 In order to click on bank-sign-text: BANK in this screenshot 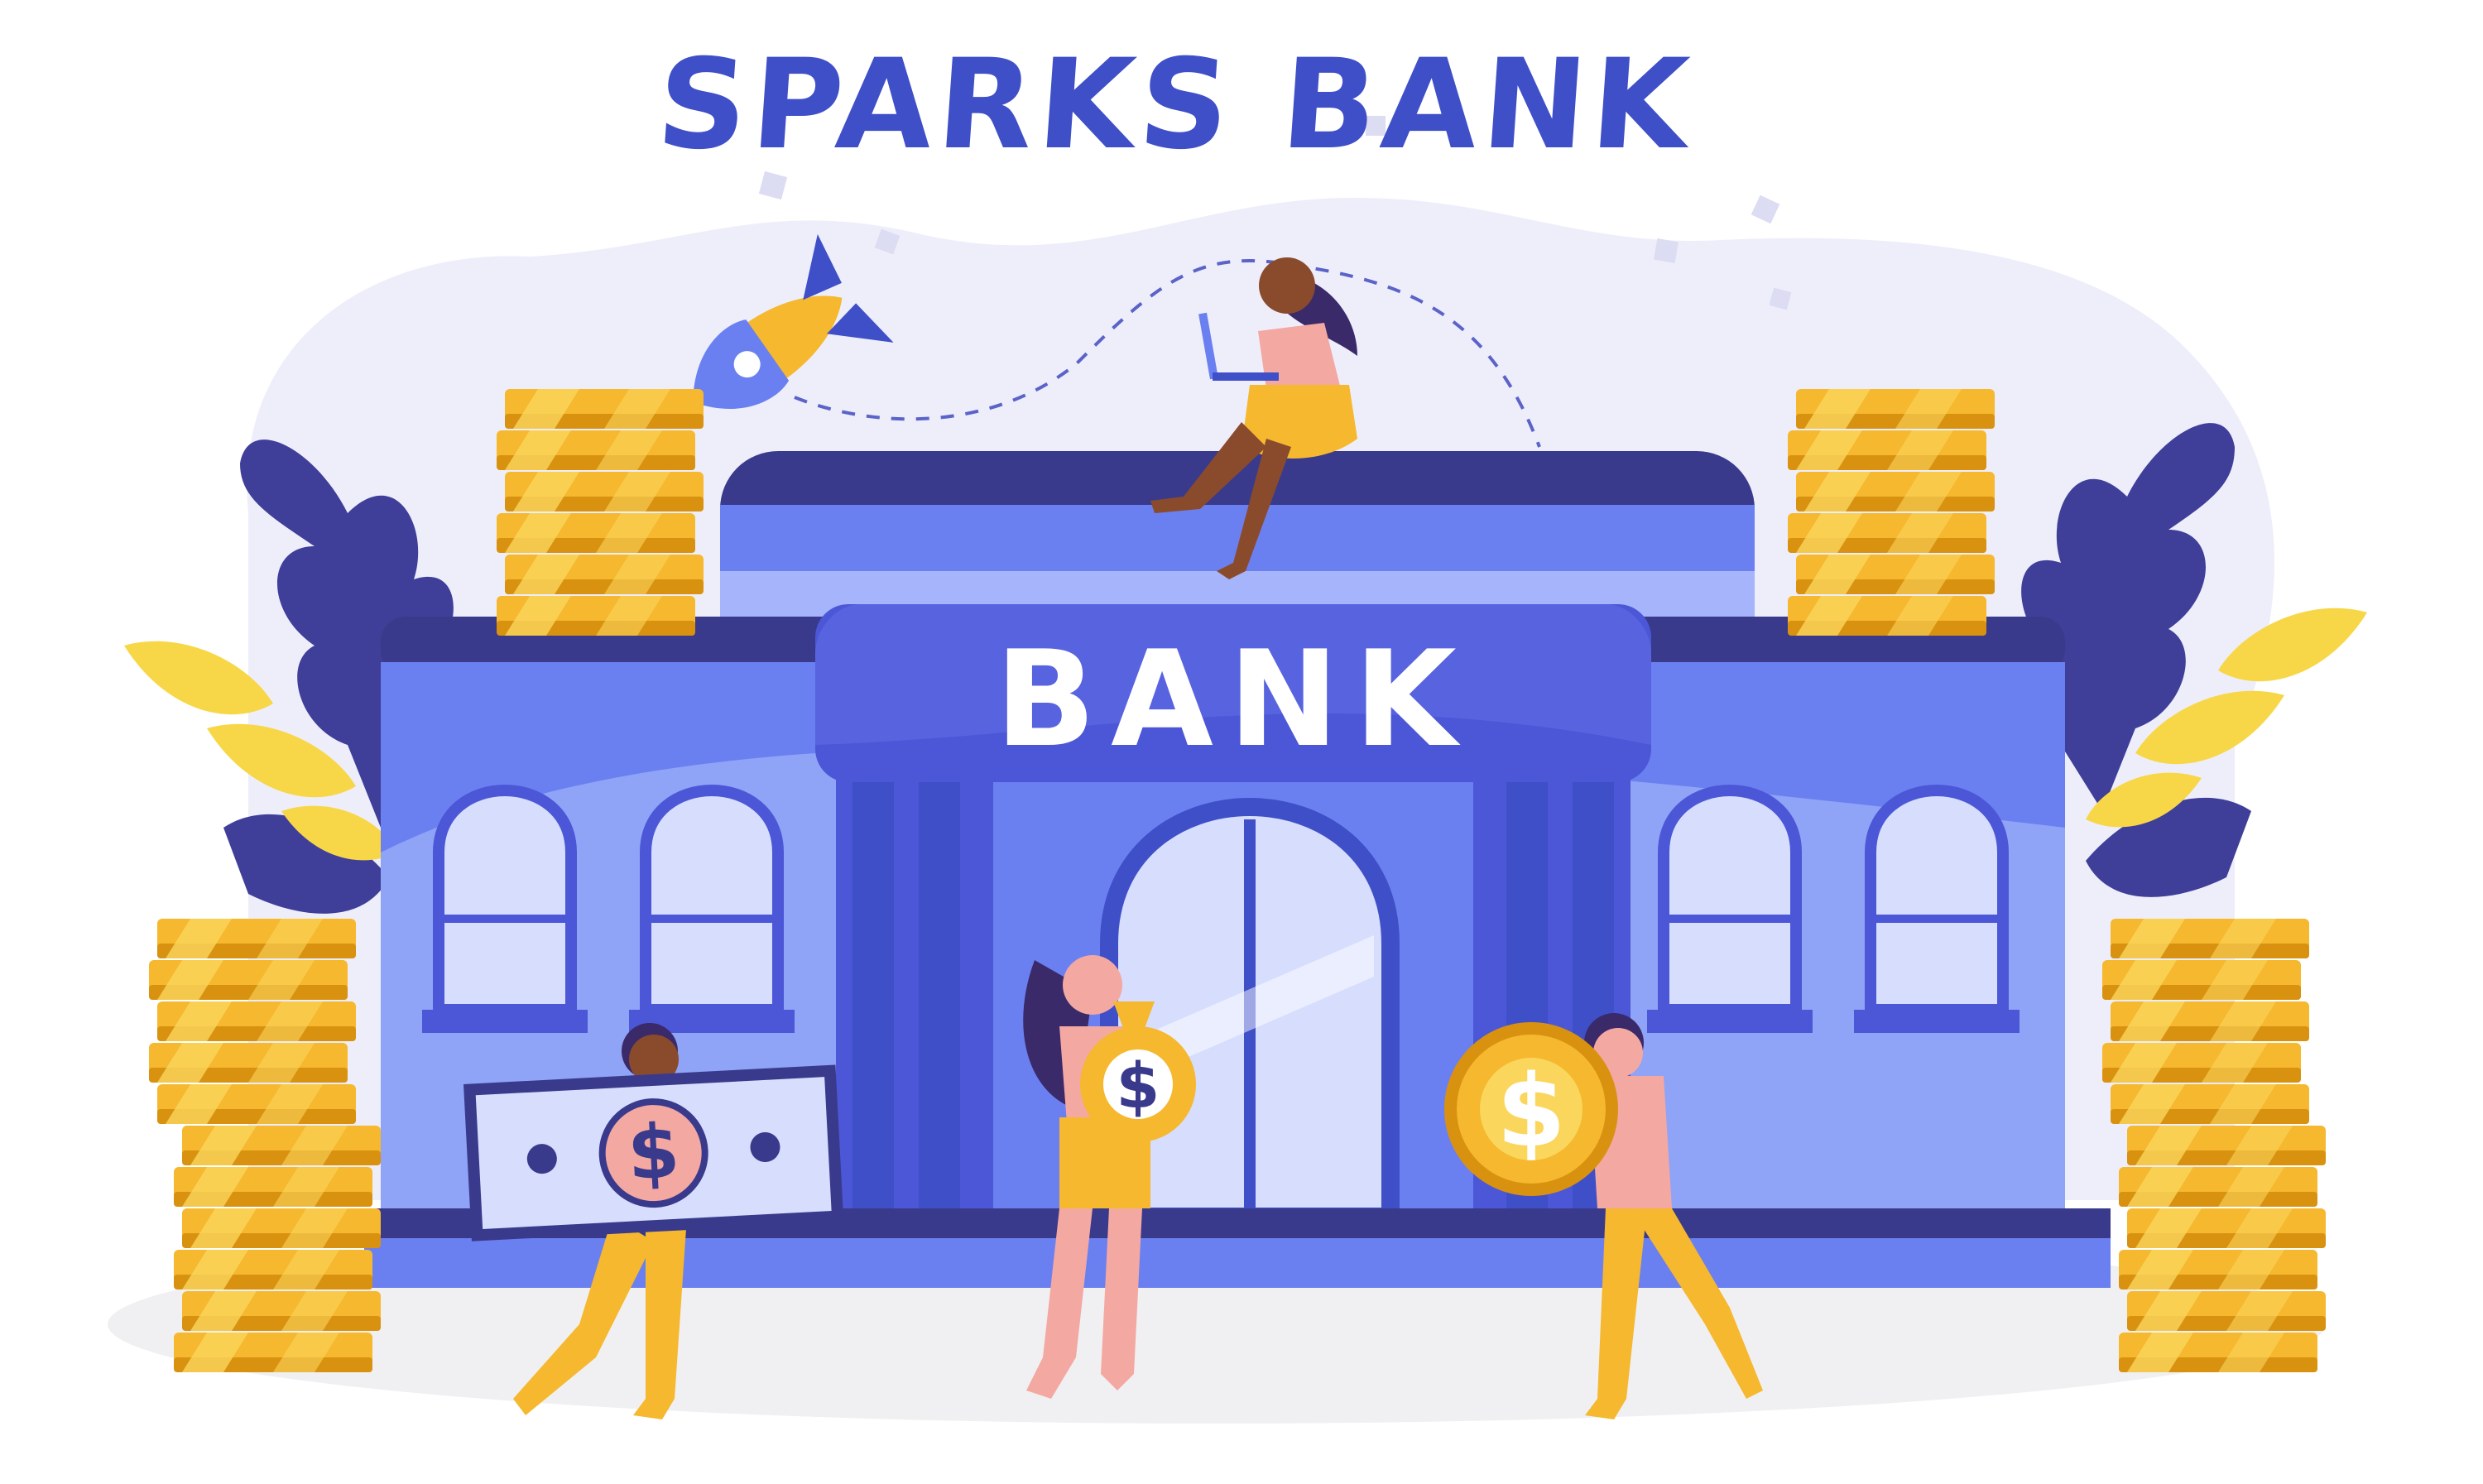, I will do `click(1233, 699)`.